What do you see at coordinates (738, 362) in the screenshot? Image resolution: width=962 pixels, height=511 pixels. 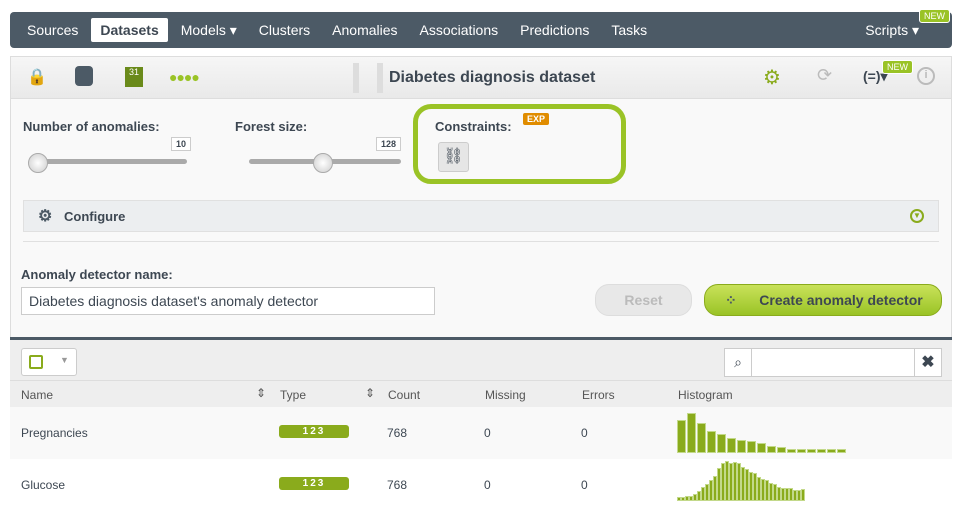 I see `search-icon: ⌕` at bounding box center [738, 362].